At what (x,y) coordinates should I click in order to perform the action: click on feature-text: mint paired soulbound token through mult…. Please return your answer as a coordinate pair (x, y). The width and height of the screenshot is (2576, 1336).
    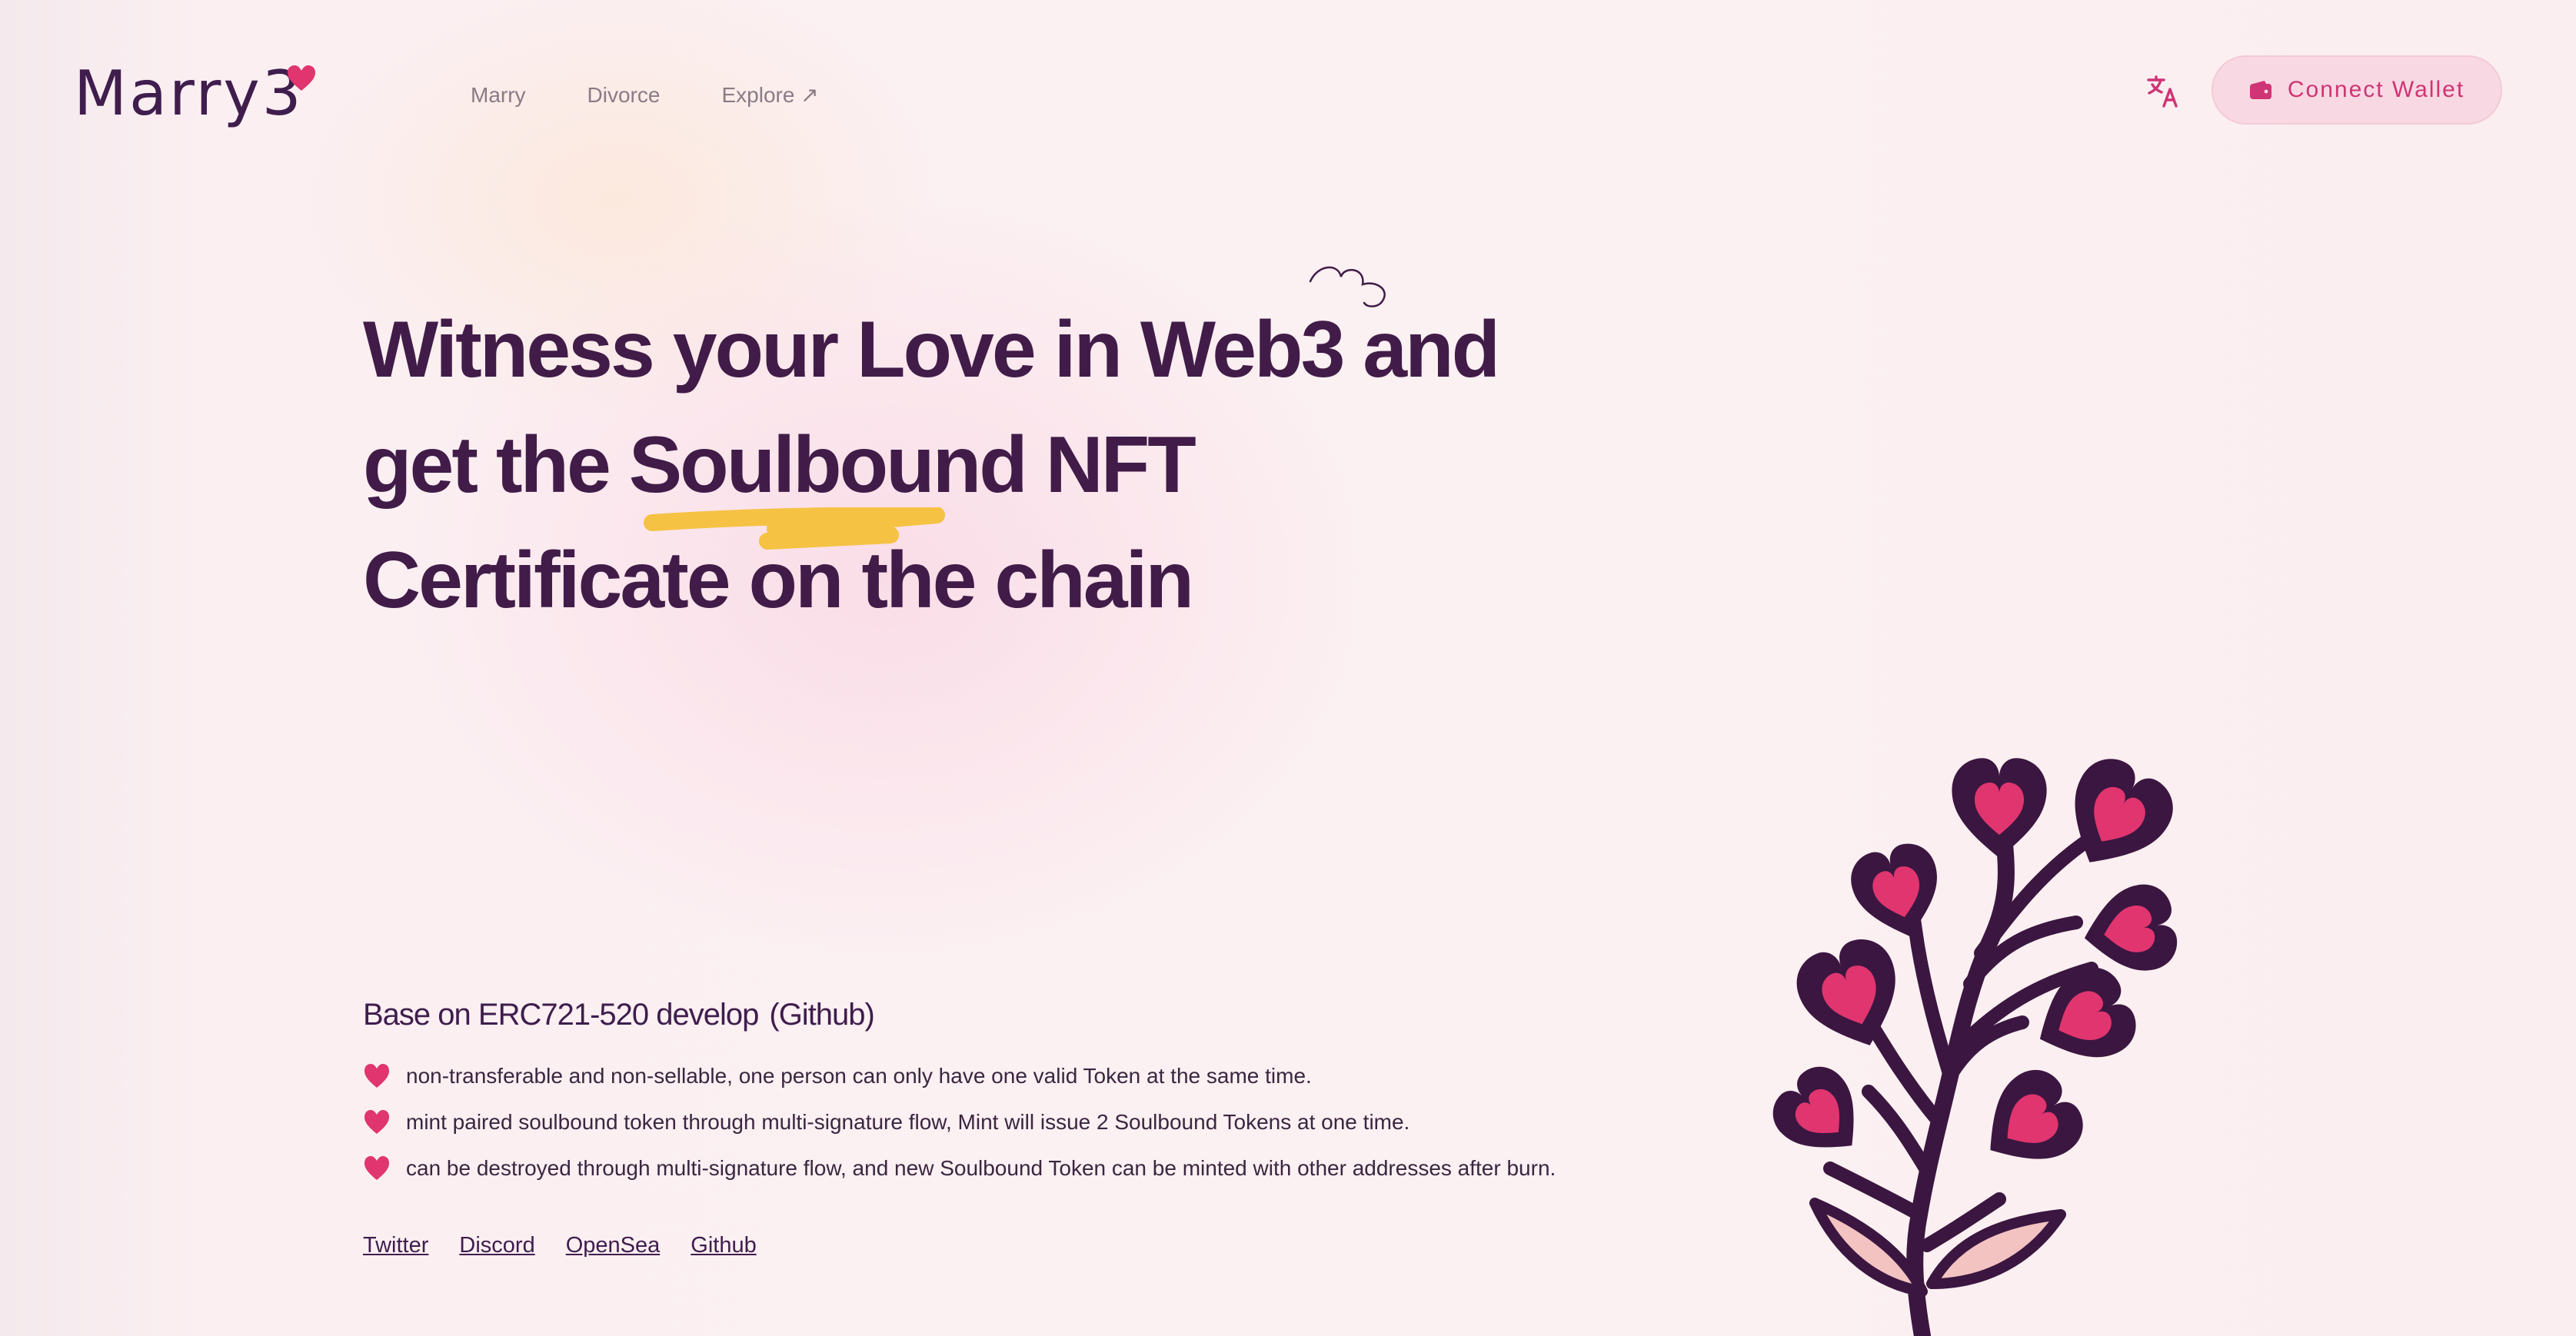
    Looking at the image, I should click on (908, 1122).